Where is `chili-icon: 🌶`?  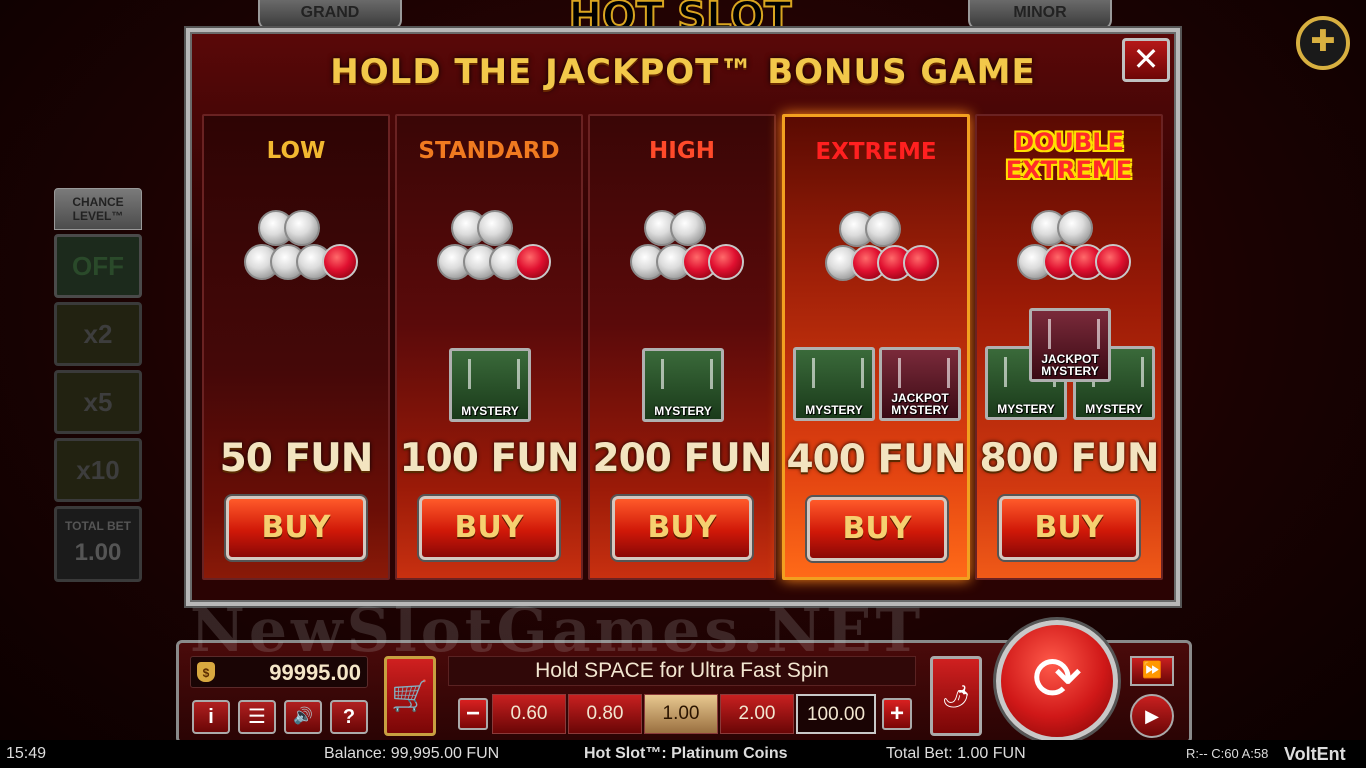 chili-icon: 🌶 is located at coordinates (956, 696).